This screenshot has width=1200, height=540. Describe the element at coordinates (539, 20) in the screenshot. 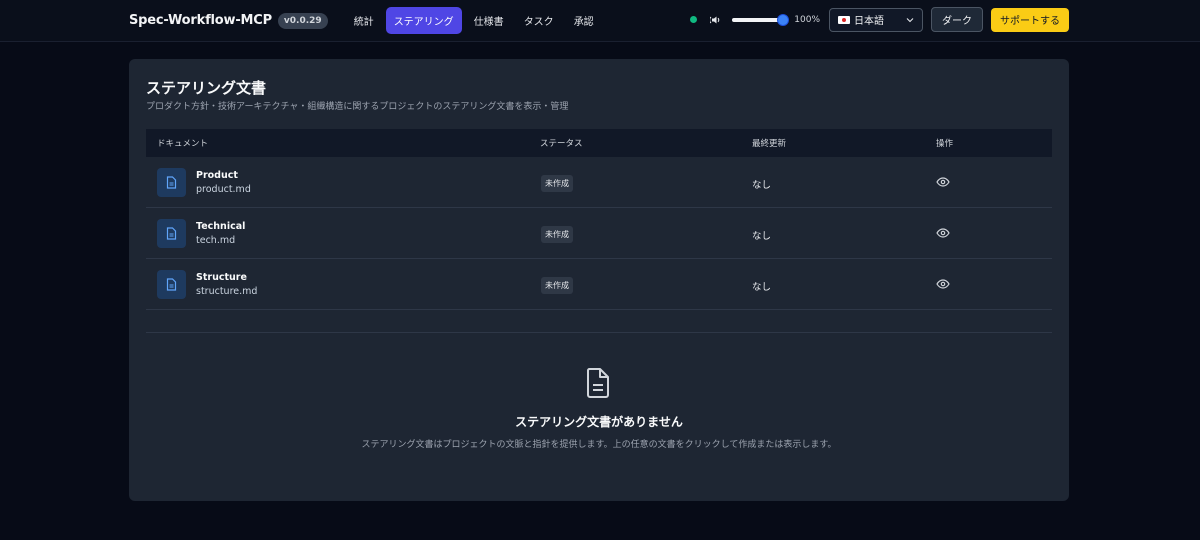

I see `nav-tab-tasks: タスク` at that location.